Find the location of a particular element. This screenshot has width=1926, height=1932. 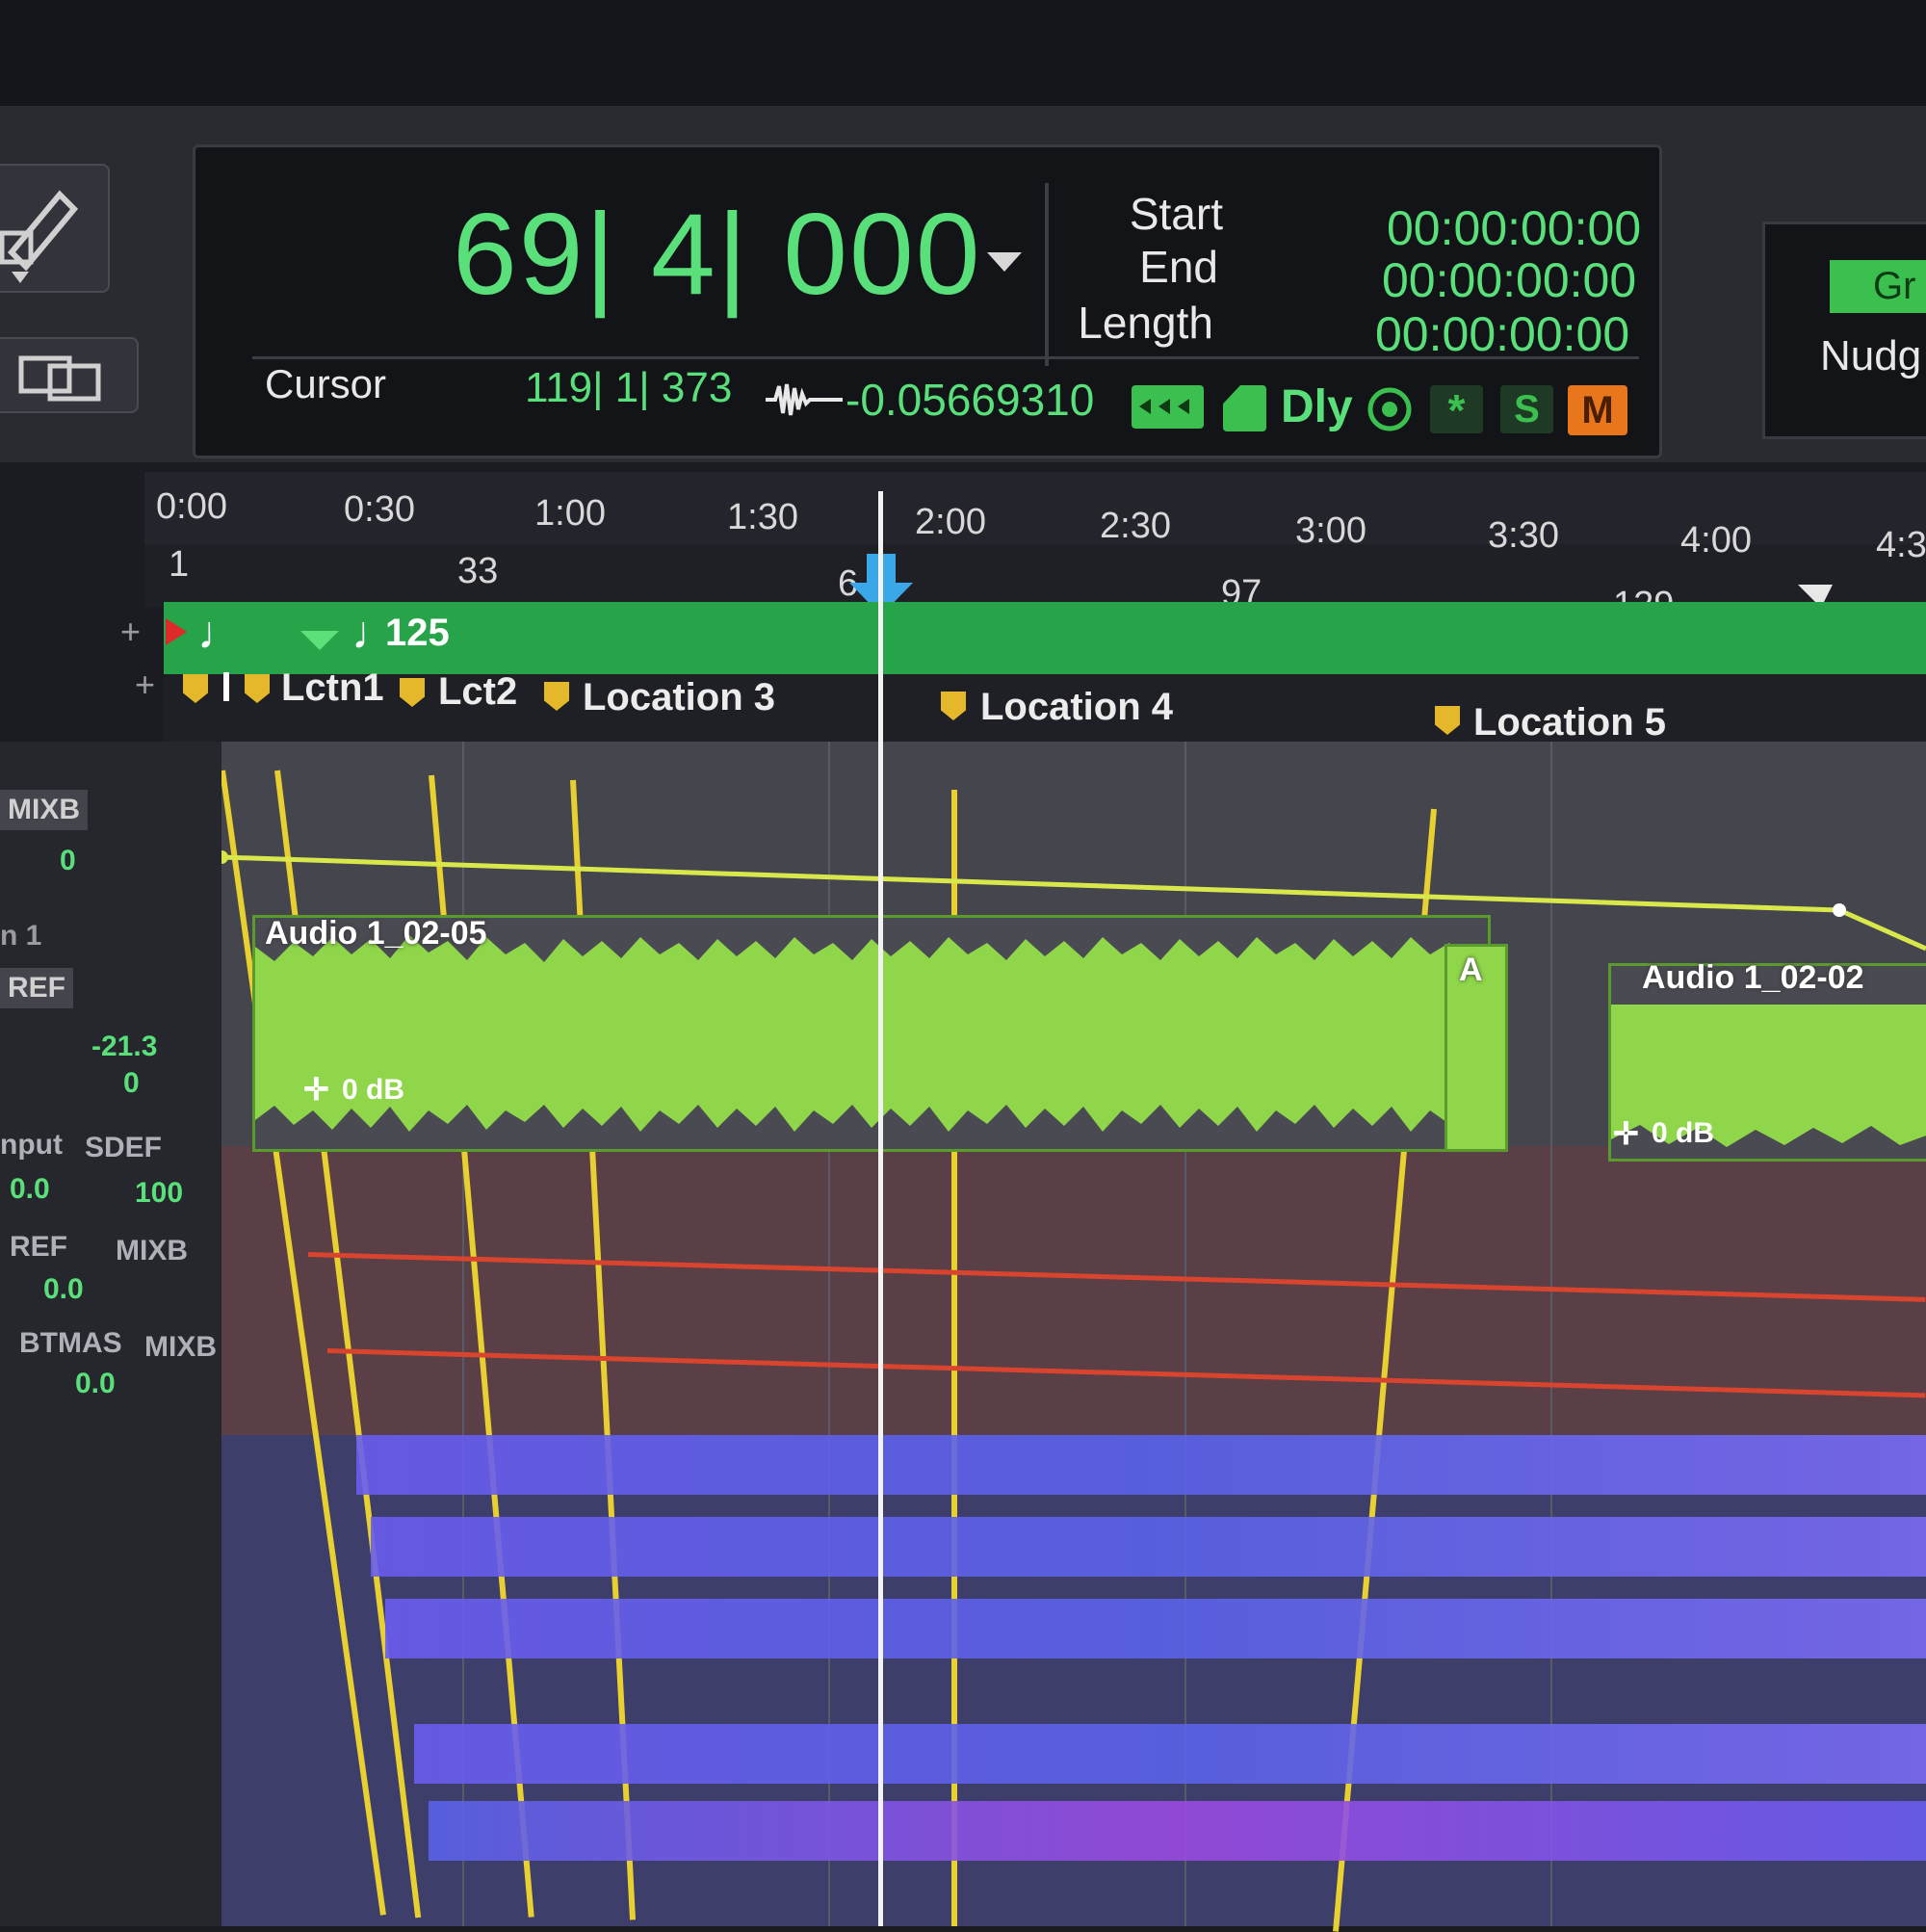

end-value: 00:00:00:00 is located at coordinates (1509, 280).